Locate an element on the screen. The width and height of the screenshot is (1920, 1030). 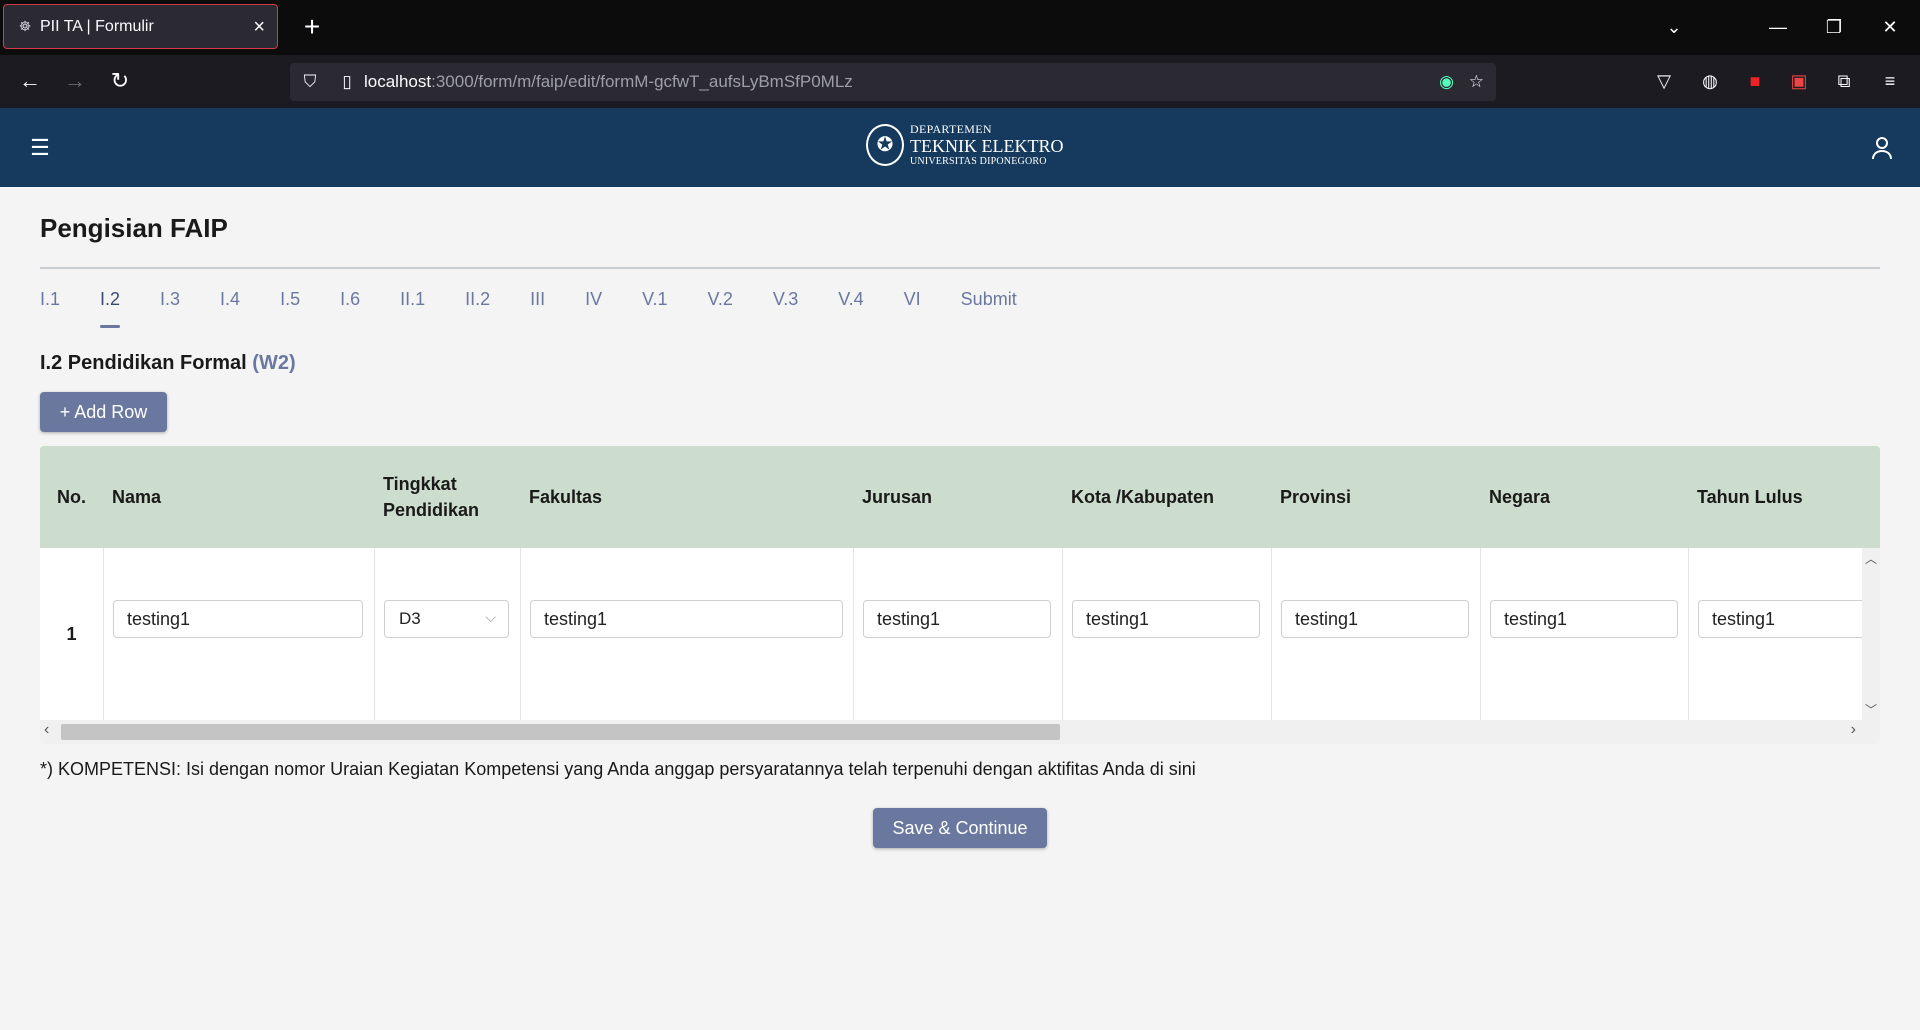
horizontal-scrollbar: ‹ › is located at coordinates (960, 732).